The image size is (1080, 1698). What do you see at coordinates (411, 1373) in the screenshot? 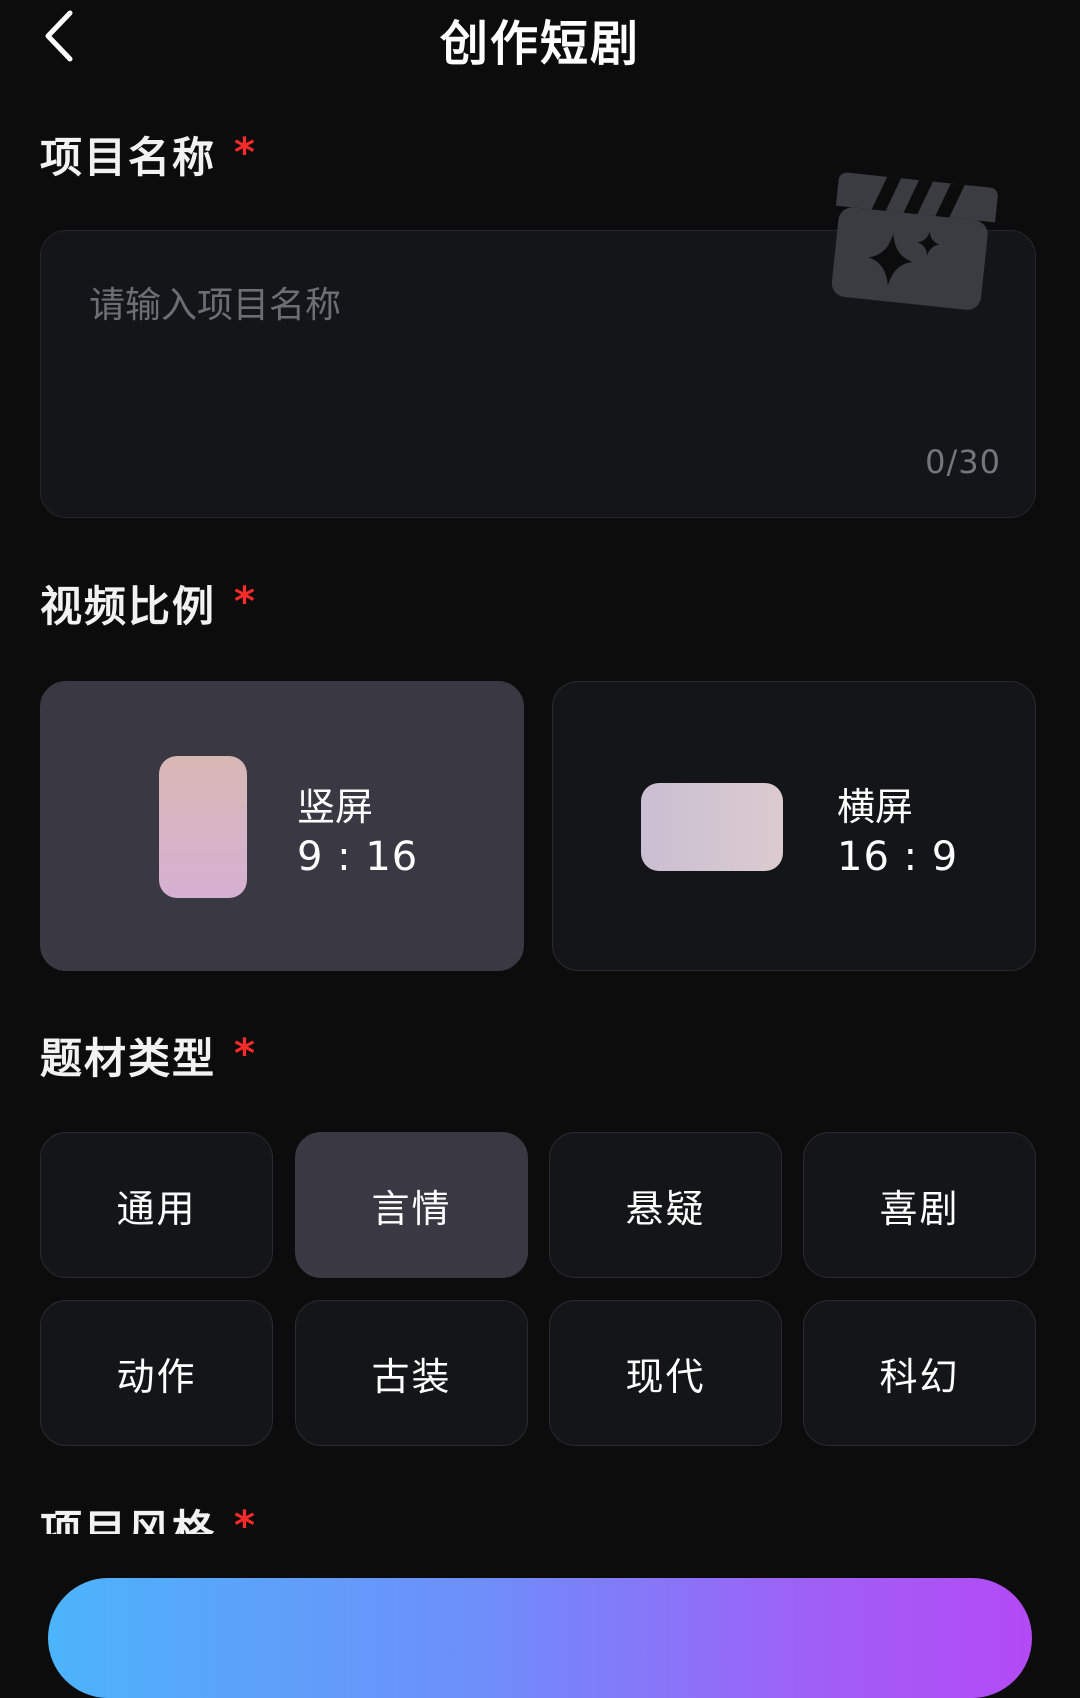
I see `genre-option: 古装` at bounding box center [411, 1373].